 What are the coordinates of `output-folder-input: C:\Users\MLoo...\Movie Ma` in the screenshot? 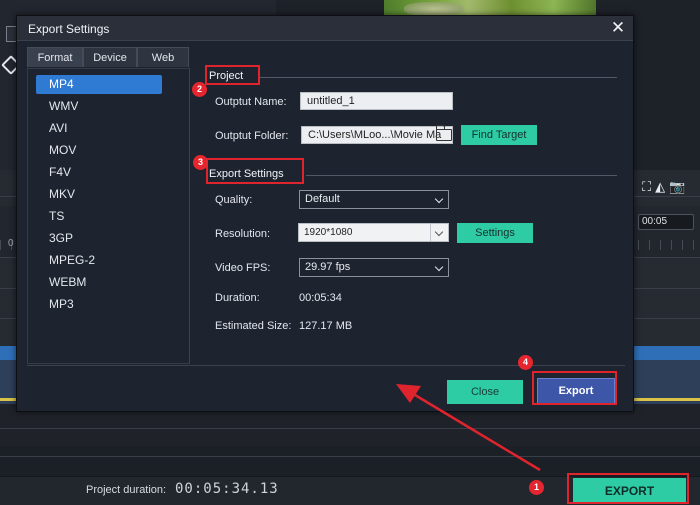 It's located at (377, 135).